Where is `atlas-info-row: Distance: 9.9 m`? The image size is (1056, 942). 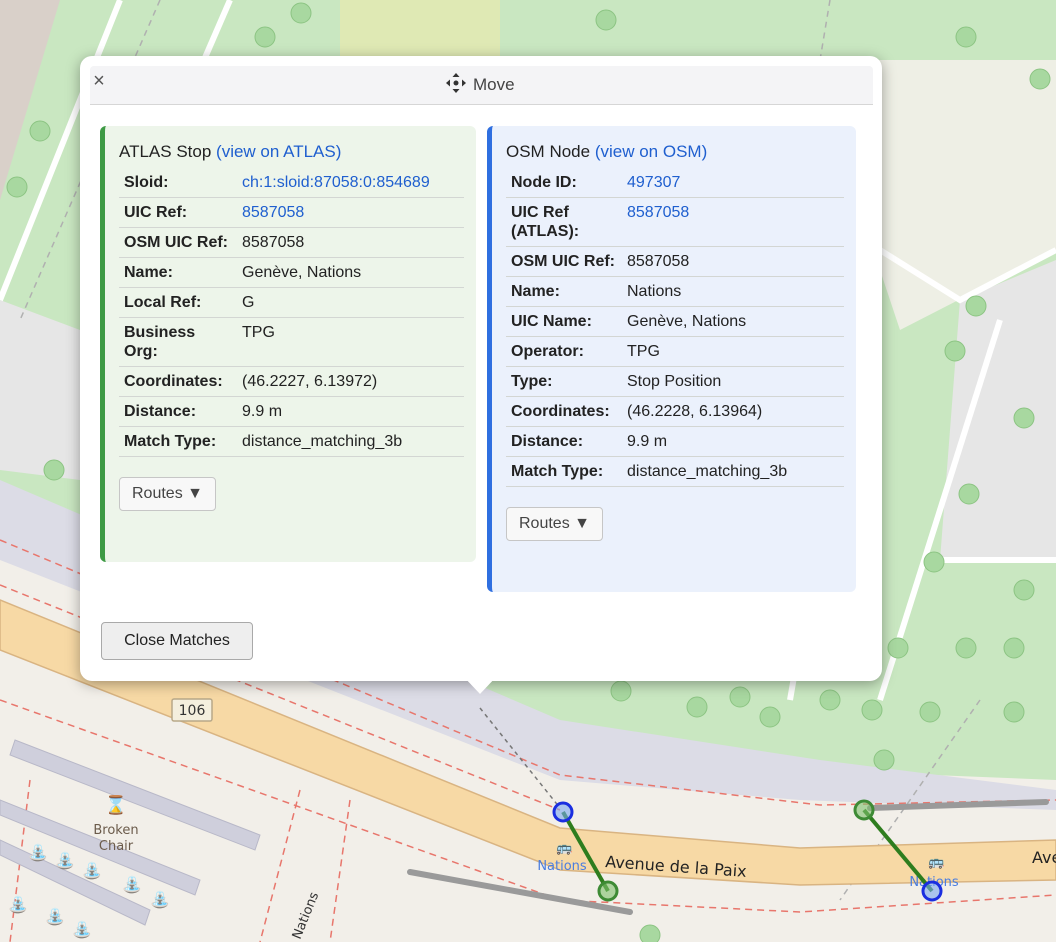
atlas-info-row: Distance: 9.9 m is located at coordinates (291, 411).